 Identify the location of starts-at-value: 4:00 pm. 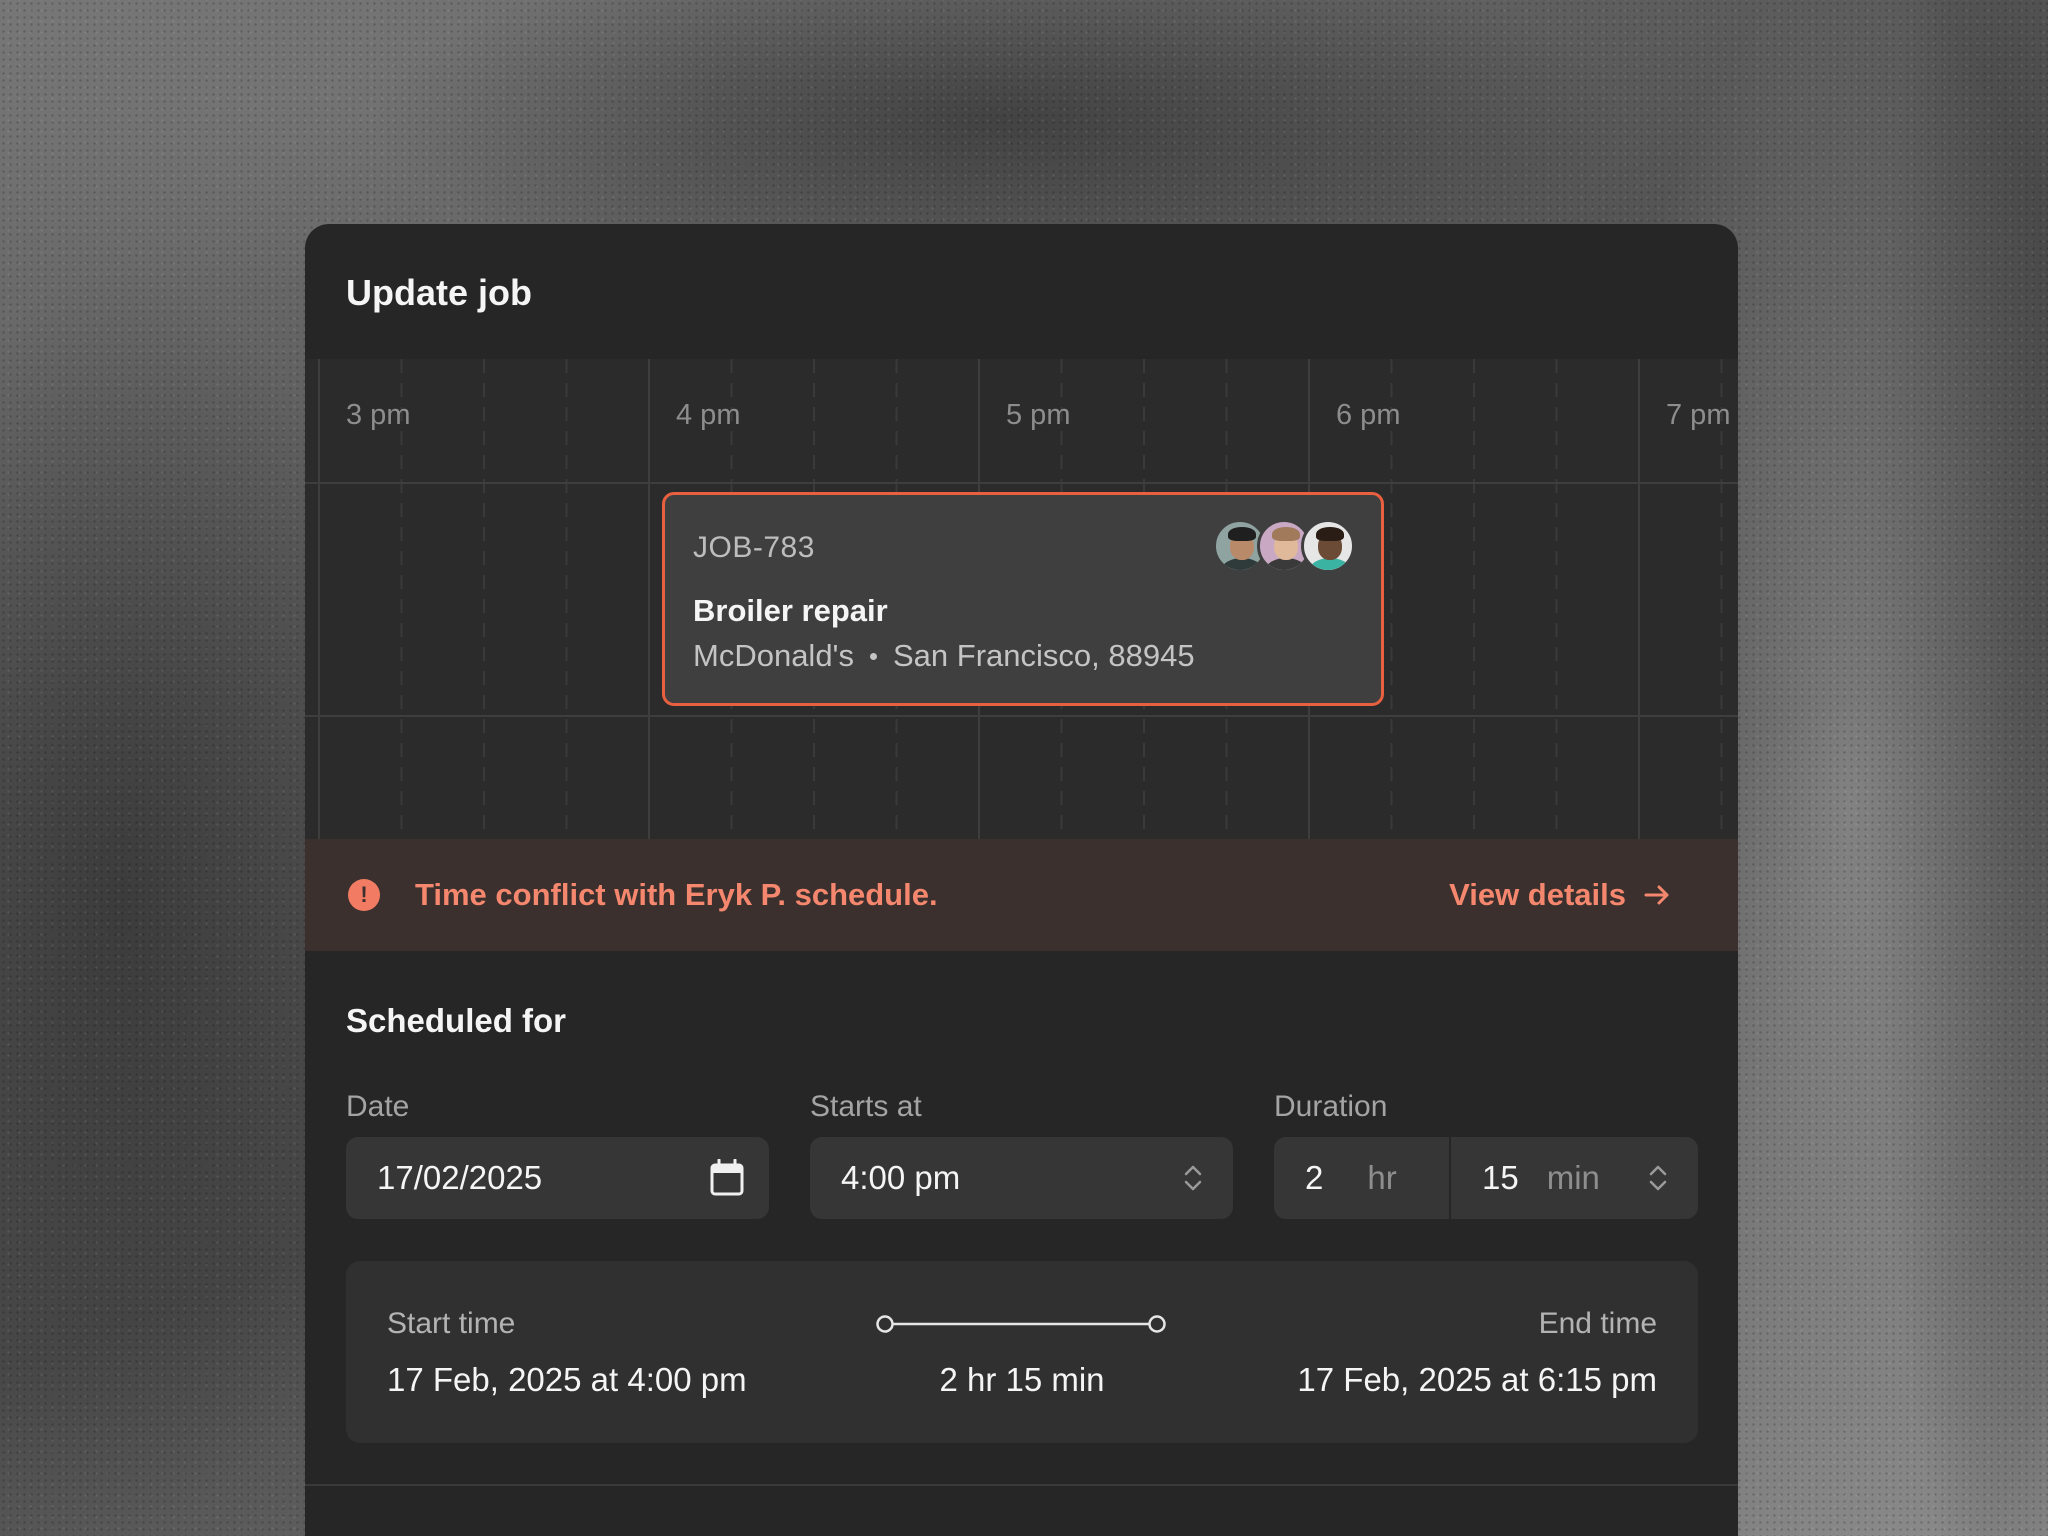
(901, 1177).